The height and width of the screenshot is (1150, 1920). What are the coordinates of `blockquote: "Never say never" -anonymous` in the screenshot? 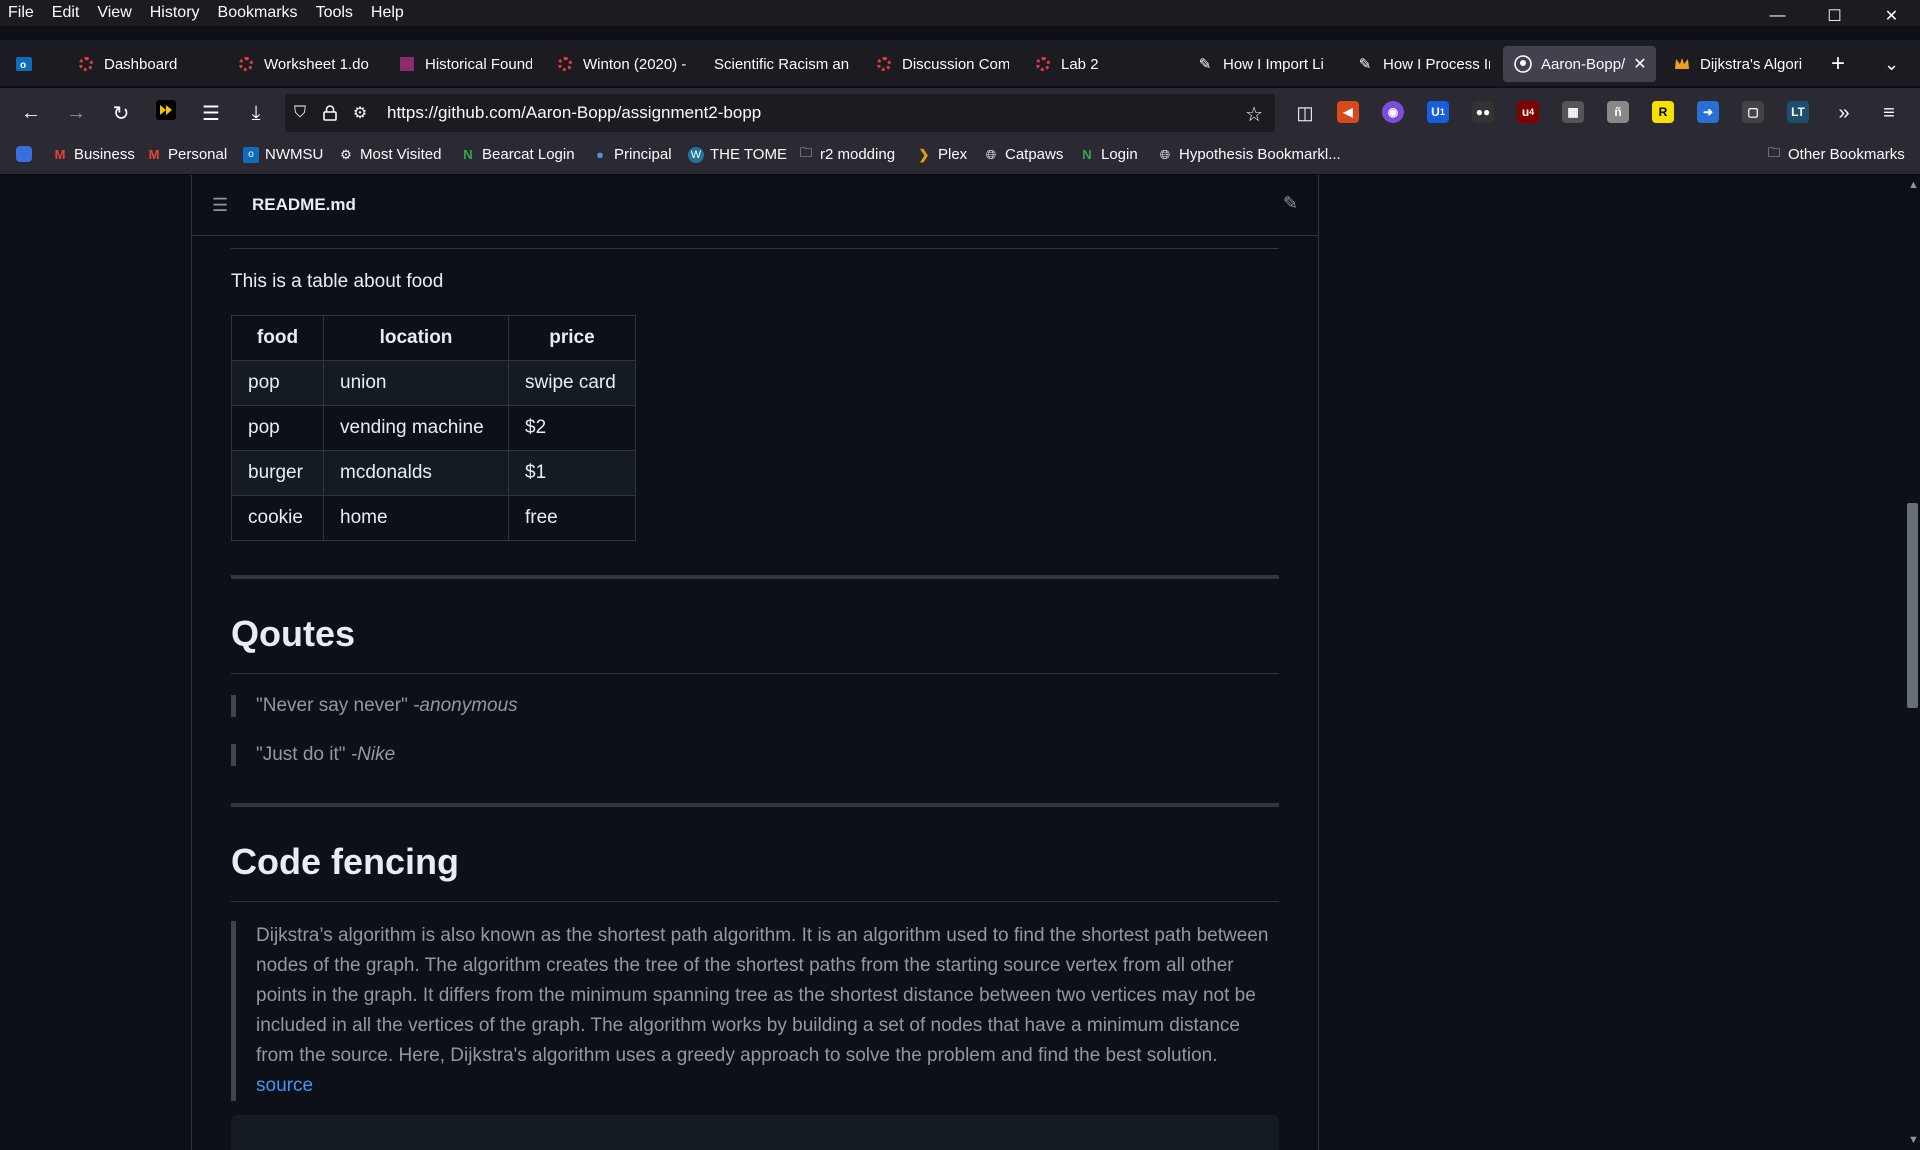 It's located at (374, 706).